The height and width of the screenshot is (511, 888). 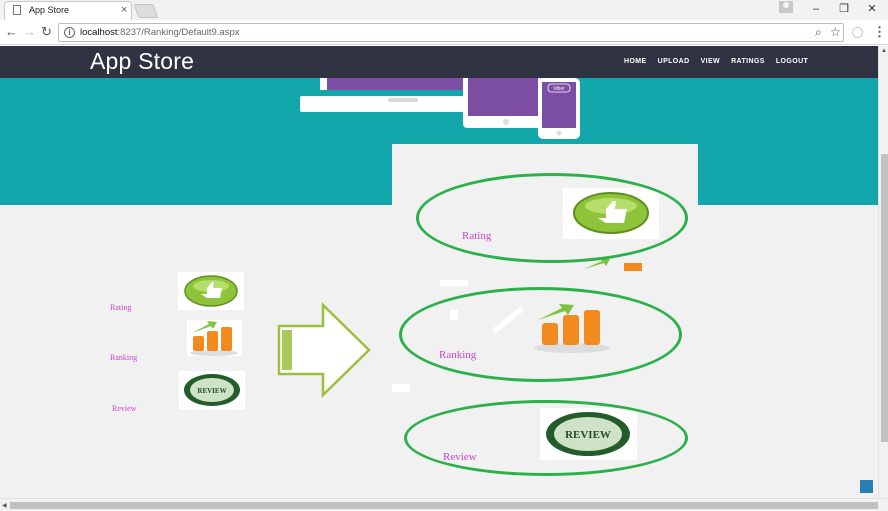 I want to click on new-tab-button, so click(x=146, y=11).